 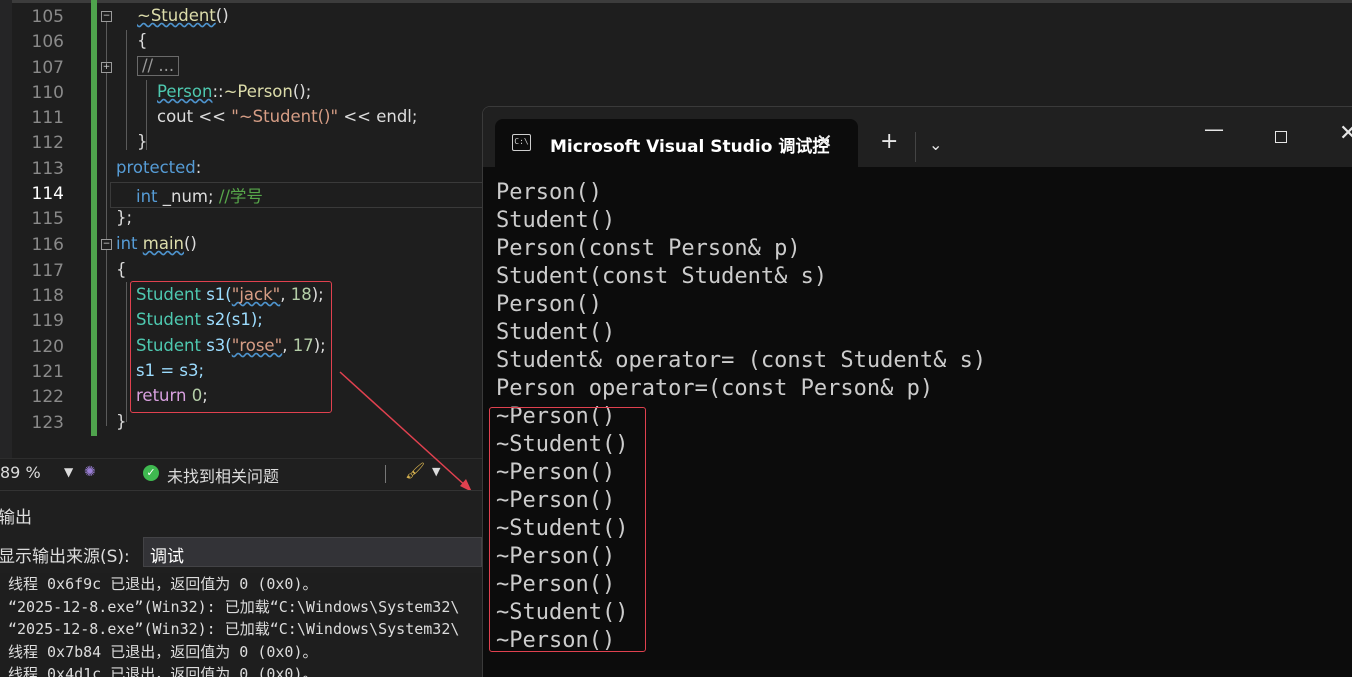 I want to click on editor-top-border, so click(x=676, y=1).